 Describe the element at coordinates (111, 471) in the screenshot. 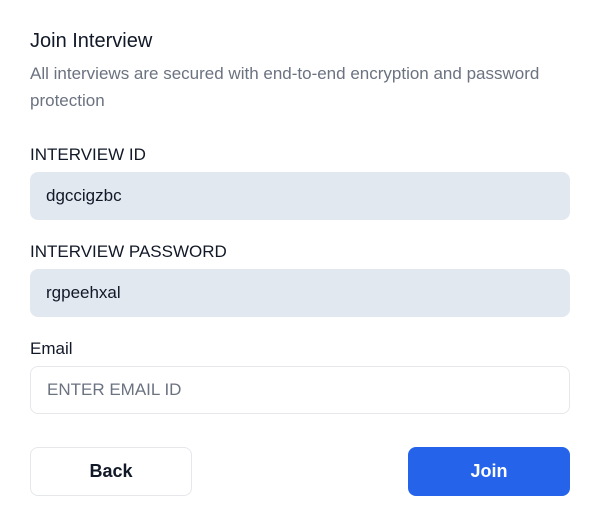

I see `back-button: Back` at that location.